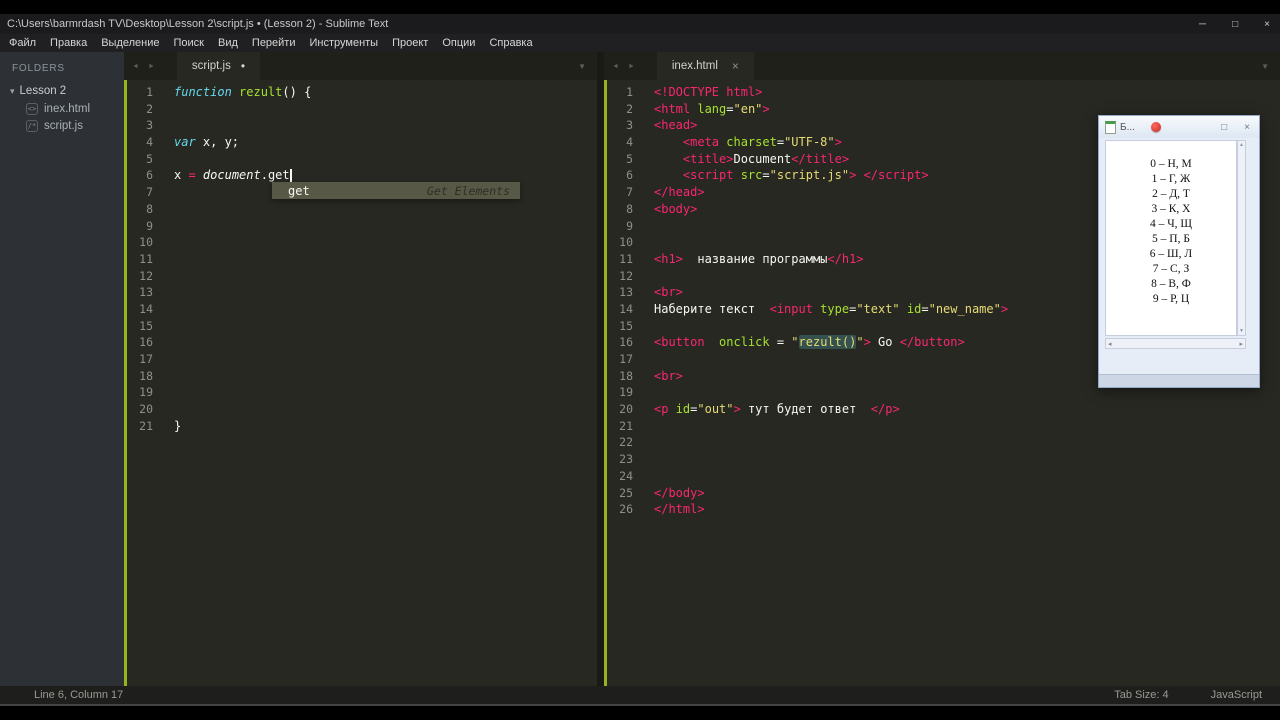 This screenshot has height=720, width=1280. What do you see at coordinates (1241, 344) in the screenshot?
I see `scroll-right-icon: ▸` at bounding box center [1241, 344].